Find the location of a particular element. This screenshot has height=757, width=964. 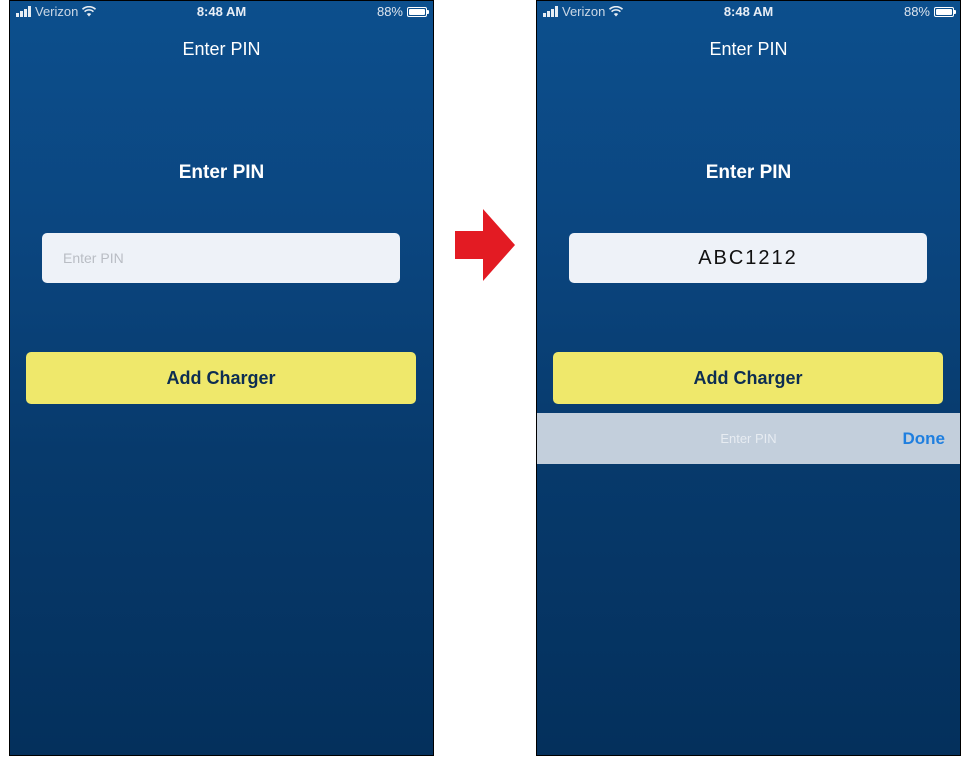

done-button: Done is located at coordinates (924, 439).